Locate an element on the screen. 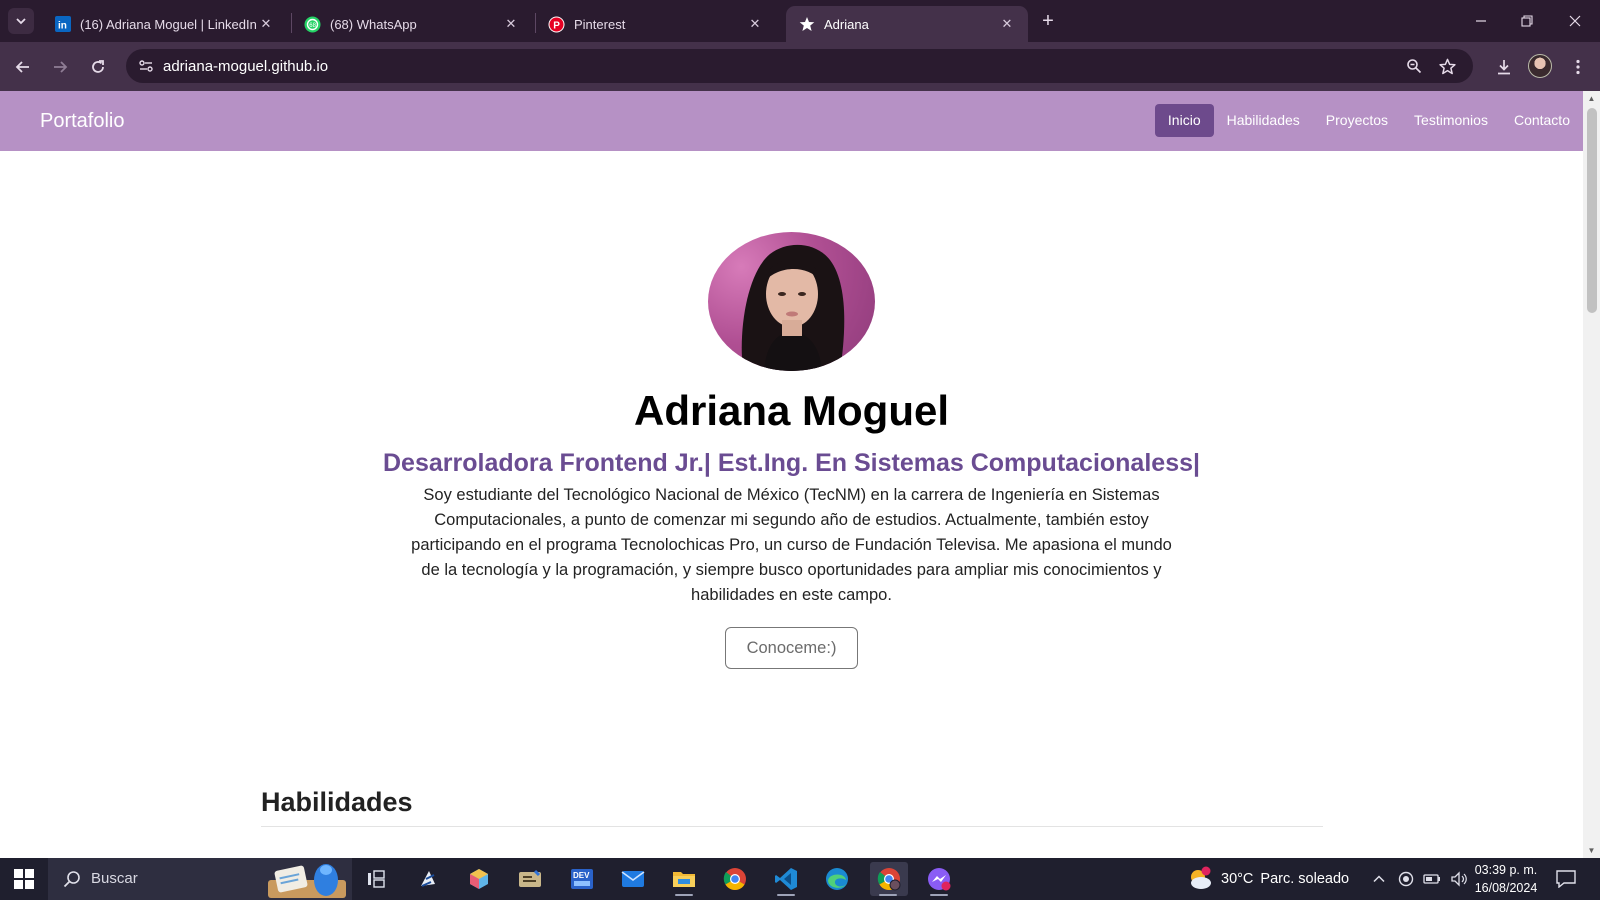 The width and height of the screenshot is (1600, 900). scroll-down-icon: ▼ is located at coordinates (1591, 850).